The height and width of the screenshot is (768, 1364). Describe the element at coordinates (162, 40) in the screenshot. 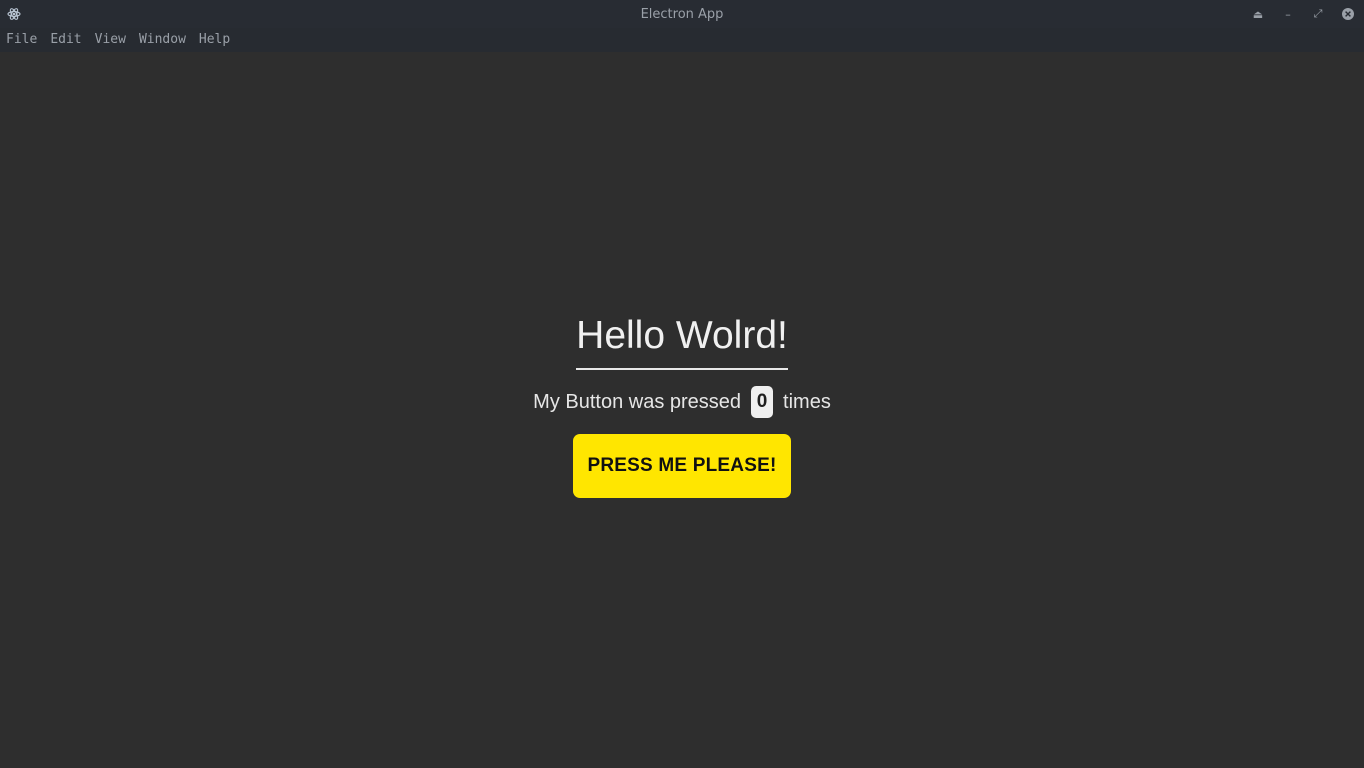

I see `menu-window: Window` at that location.